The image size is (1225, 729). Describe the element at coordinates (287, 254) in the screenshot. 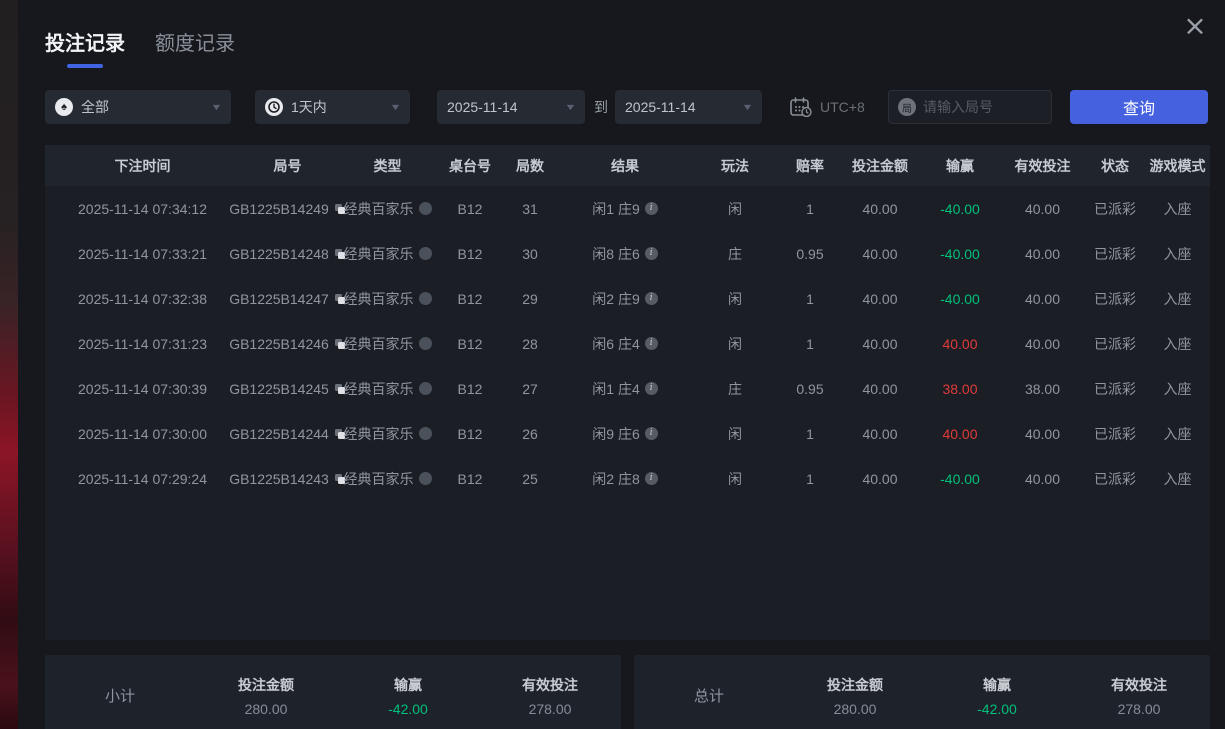

I see `round-id-cell: GB1225B14248` at that location.